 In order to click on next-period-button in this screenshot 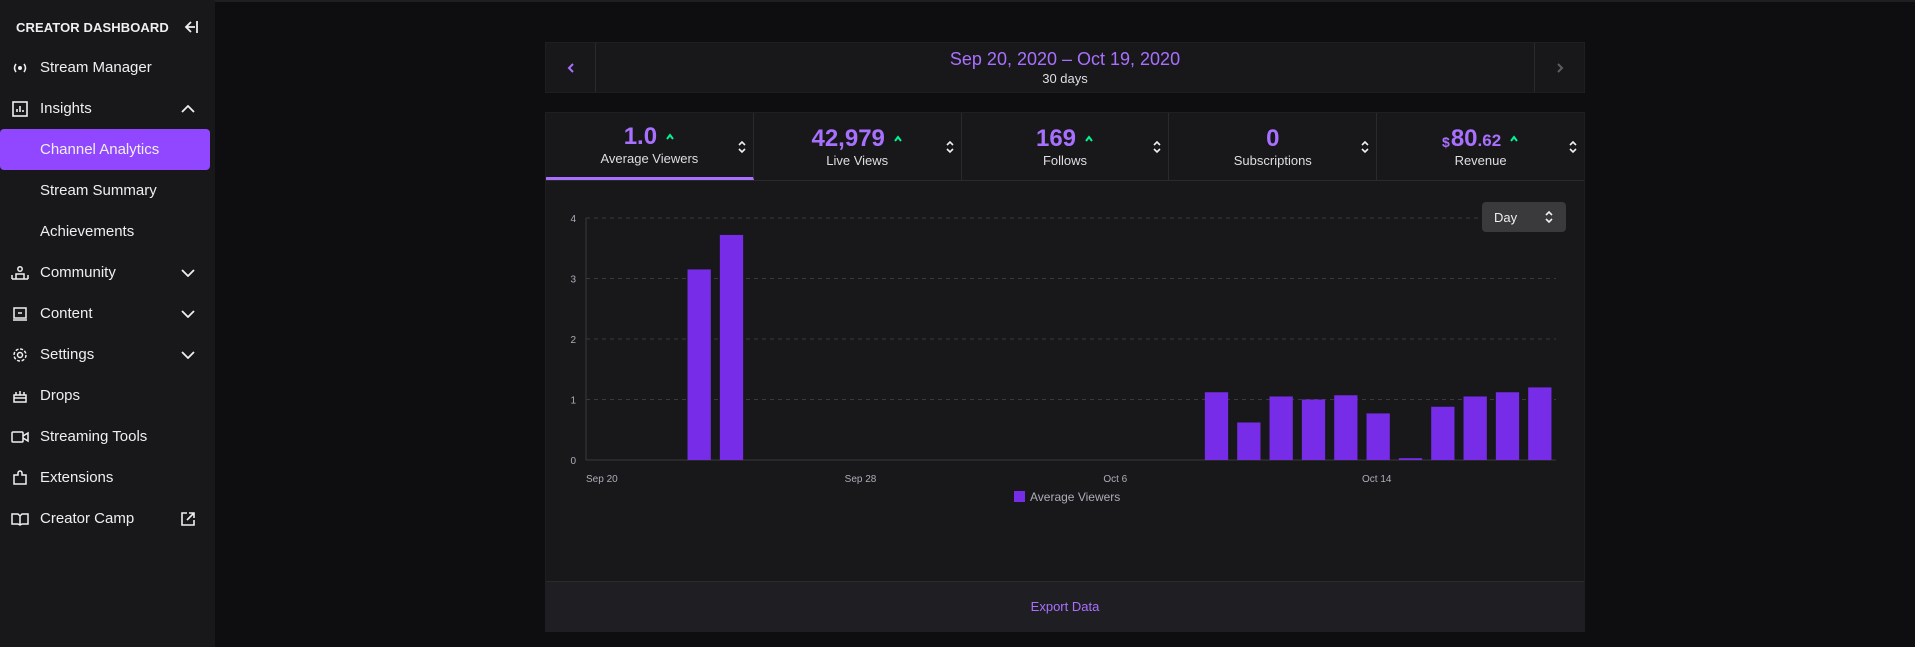, I will do `click(1559, 67)`.